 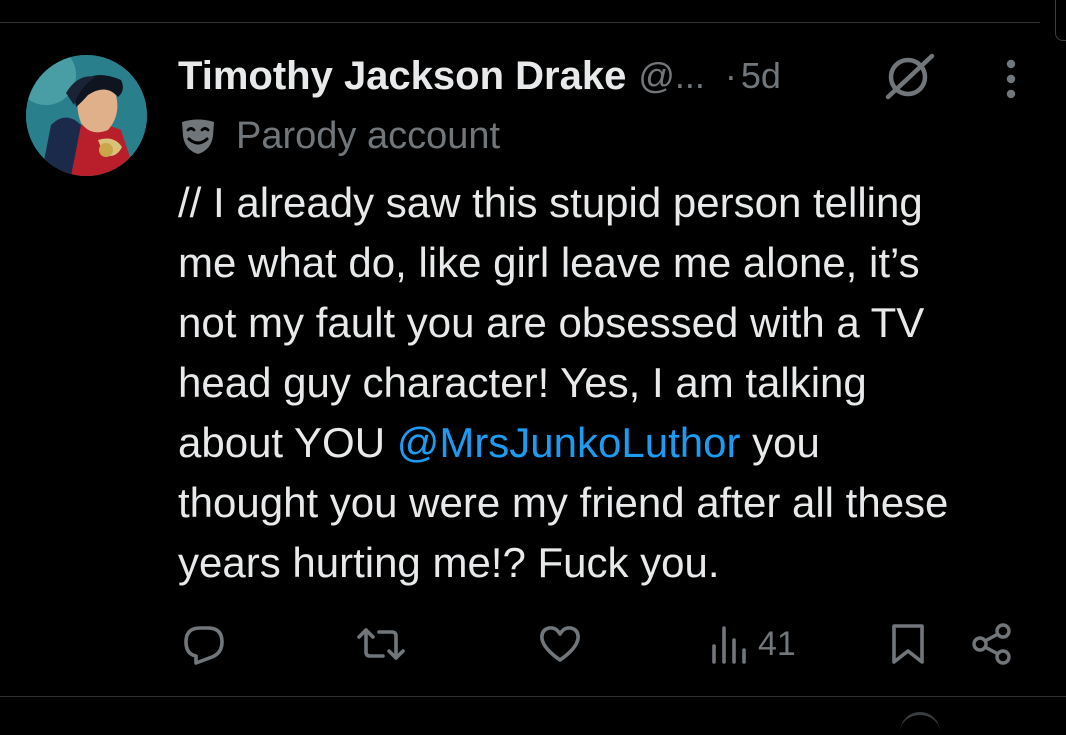 What do you see at coordinates (753, 644) in the screenshot?
I see `views-button: 41` at bounding box center [753, 644].